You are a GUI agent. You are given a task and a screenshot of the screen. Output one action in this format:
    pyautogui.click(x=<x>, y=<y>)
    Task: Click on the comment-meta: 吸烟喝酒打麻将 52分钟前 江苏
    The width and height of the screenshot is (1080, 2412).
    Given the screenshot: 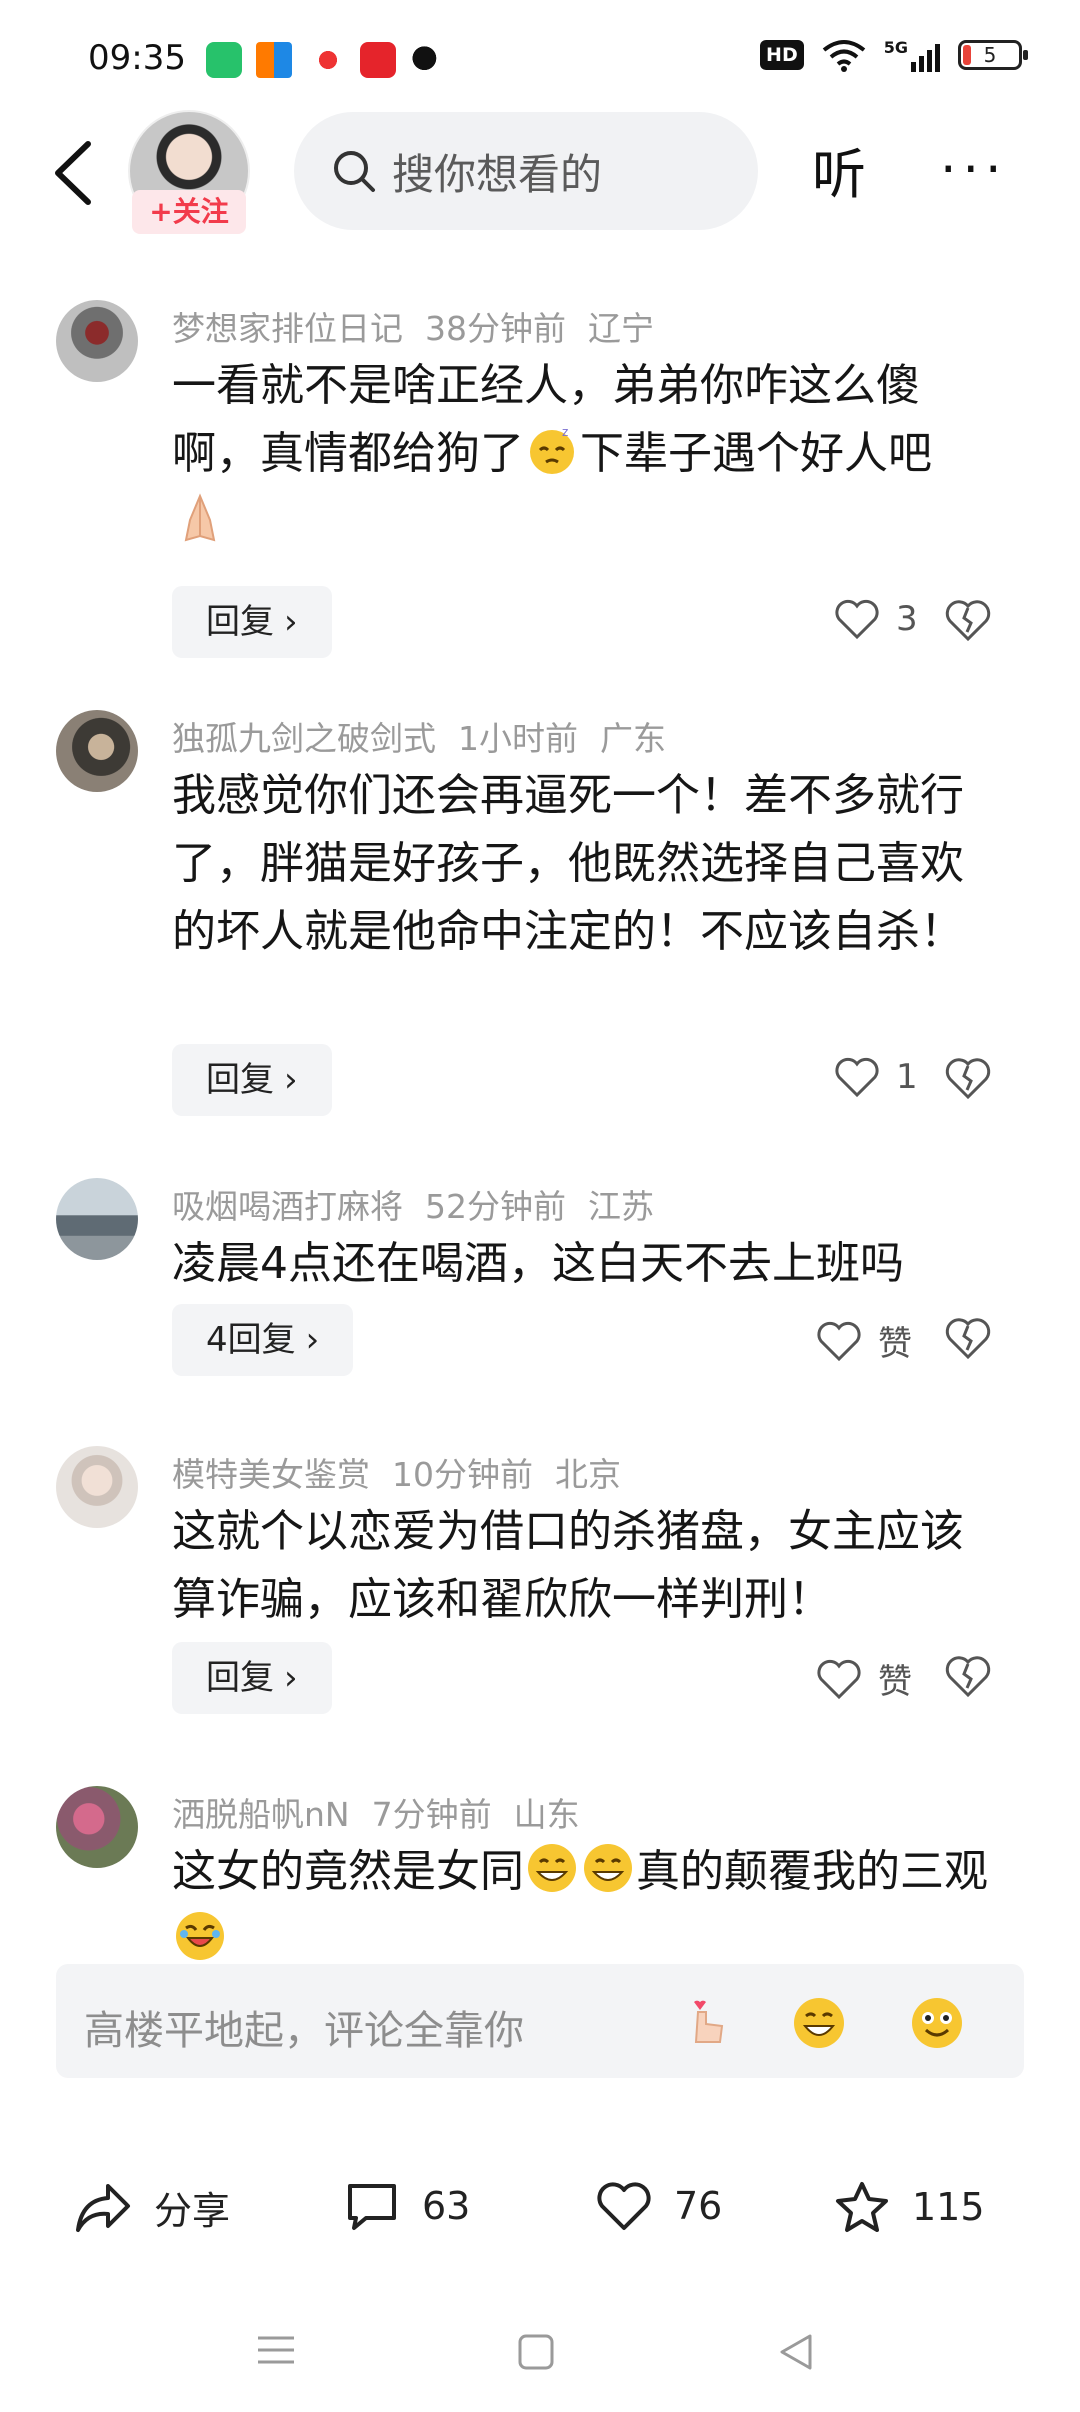 What is the action you would take?
    pyautogui.click(x=424, y=1204)
    